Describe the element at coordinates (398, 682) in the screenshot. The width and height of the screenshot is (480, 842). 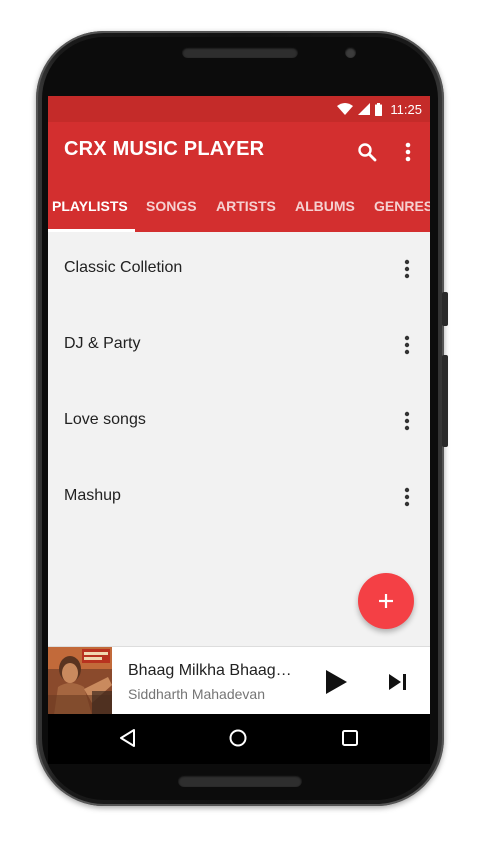
I see `skip-next-icon` at that location.